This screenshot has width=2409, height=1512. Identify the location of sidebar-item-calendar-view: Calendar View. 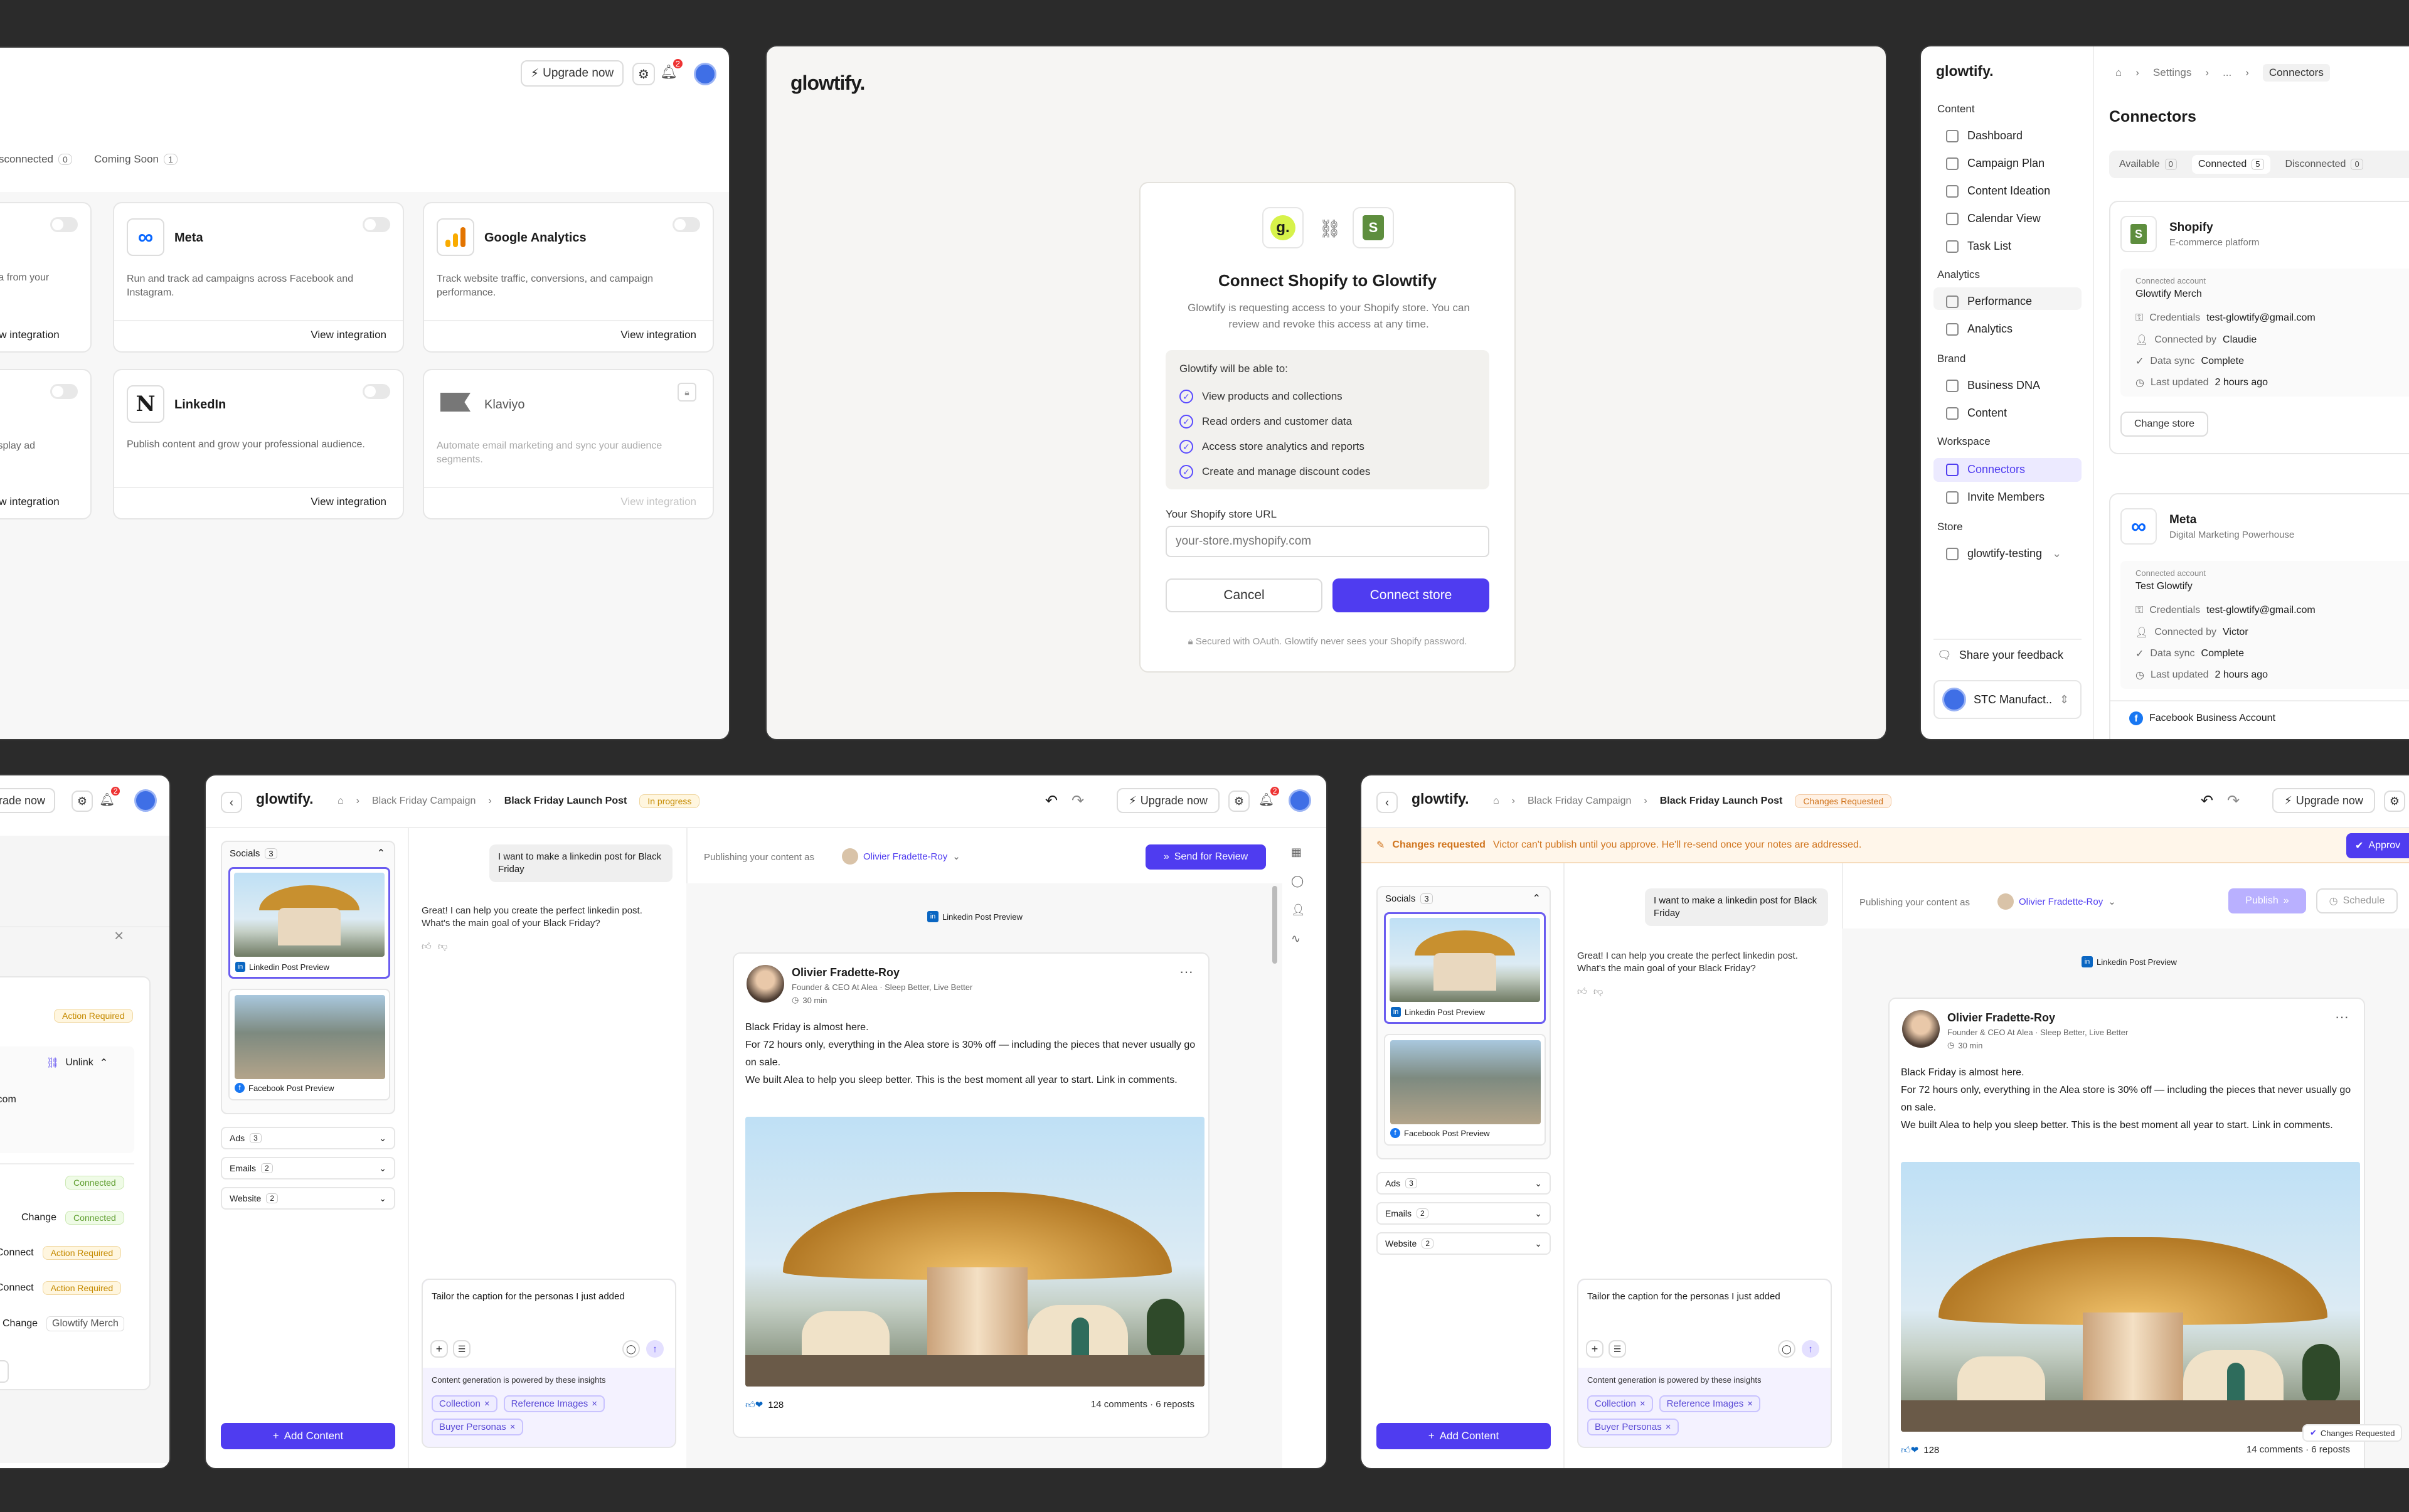
(1993, 218).